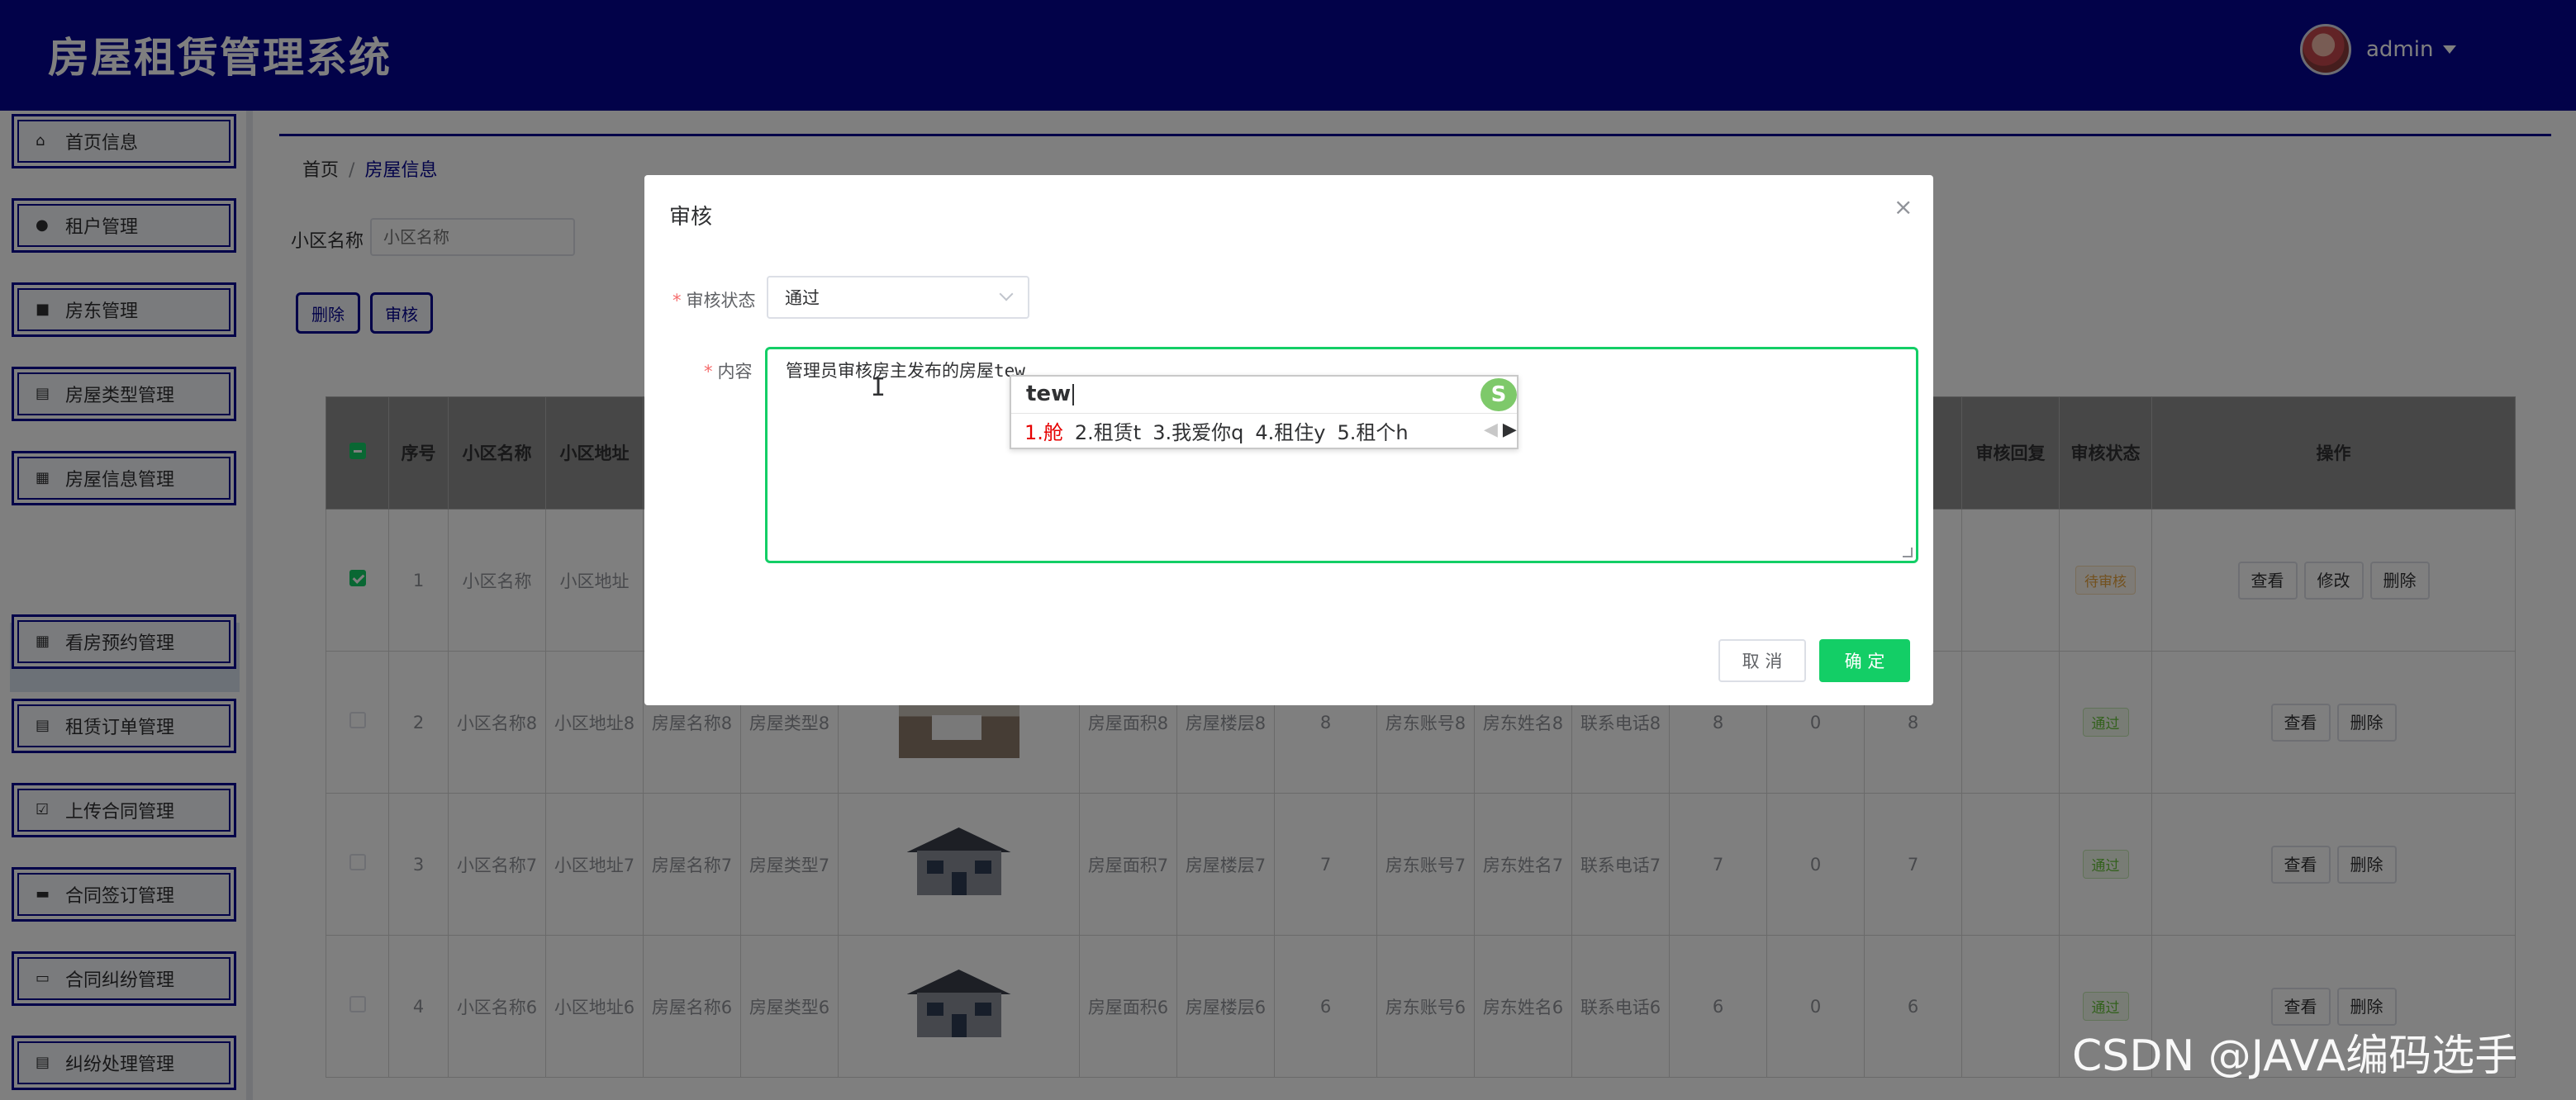 The image size is (2576, 1100). I want to click on dialog-title: 审核, so click(691, 217).